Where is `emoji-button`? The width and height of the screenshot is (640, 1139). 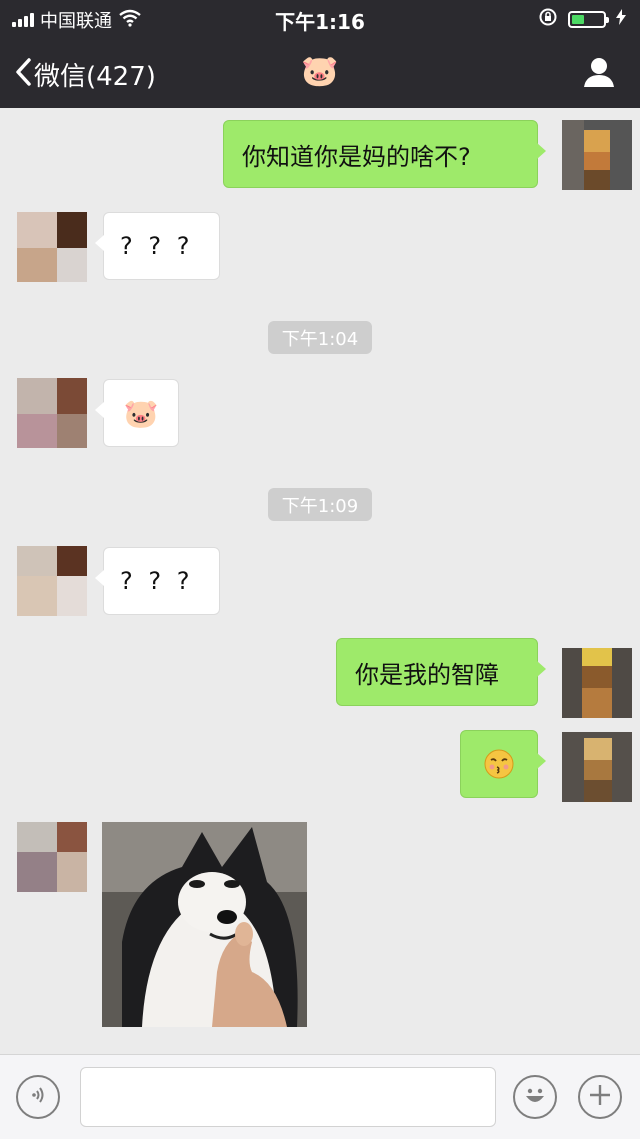
emoji-button is located at coordinates (535, 1097).